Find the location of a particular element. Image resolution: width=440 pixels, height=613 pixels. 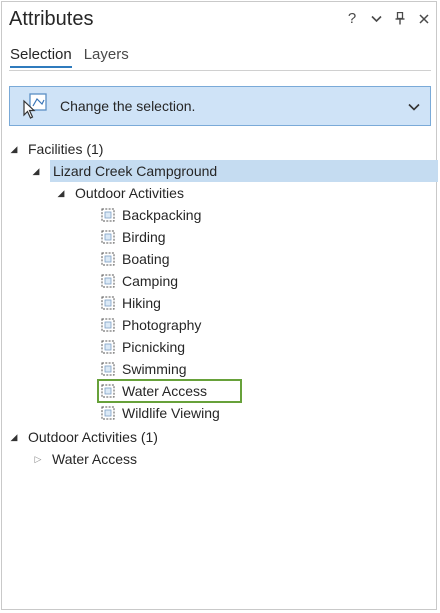

tree-node-outdoor-activities-group: ◢ Outdoor Activities is located at coordinates (119, 193).